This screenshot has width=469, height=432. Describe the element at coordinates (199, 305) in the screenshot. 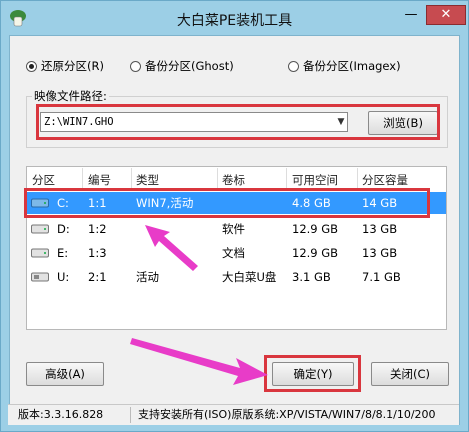

I see `annotation-arrows` at that location.